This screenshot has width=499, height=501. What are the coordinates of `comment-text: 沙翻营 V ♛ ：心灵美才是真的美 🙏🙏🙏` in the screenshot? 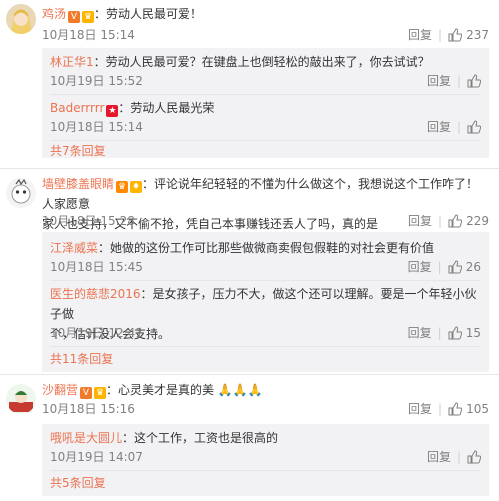 It's located at (152, 391).